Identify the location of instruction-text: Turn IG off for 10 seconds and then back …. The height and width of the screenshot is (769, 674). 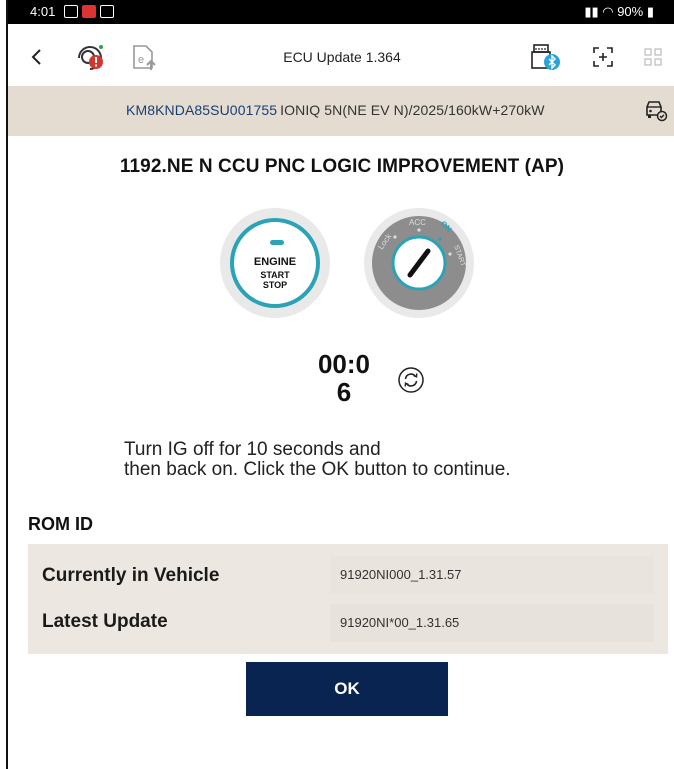
(317, 460).